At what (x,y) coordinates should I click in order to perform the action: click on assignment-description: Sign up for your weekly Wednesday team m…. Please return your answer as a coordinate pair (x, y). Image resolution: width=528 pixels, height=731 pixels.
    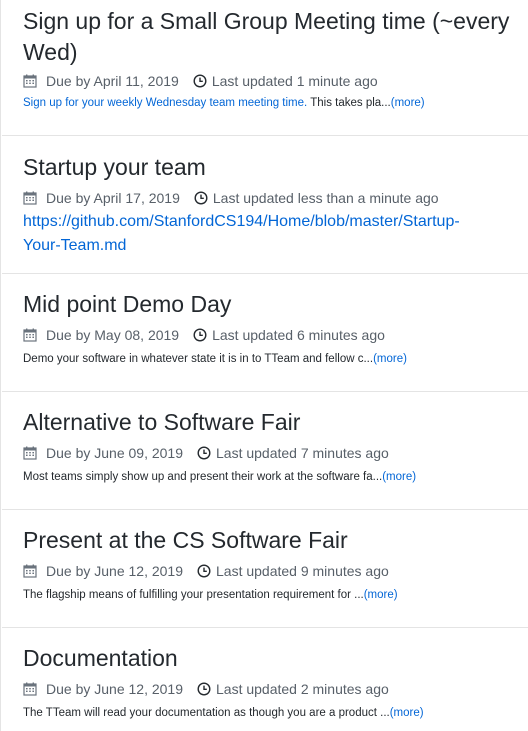
    Looking at the image, I should click on (271, 103).